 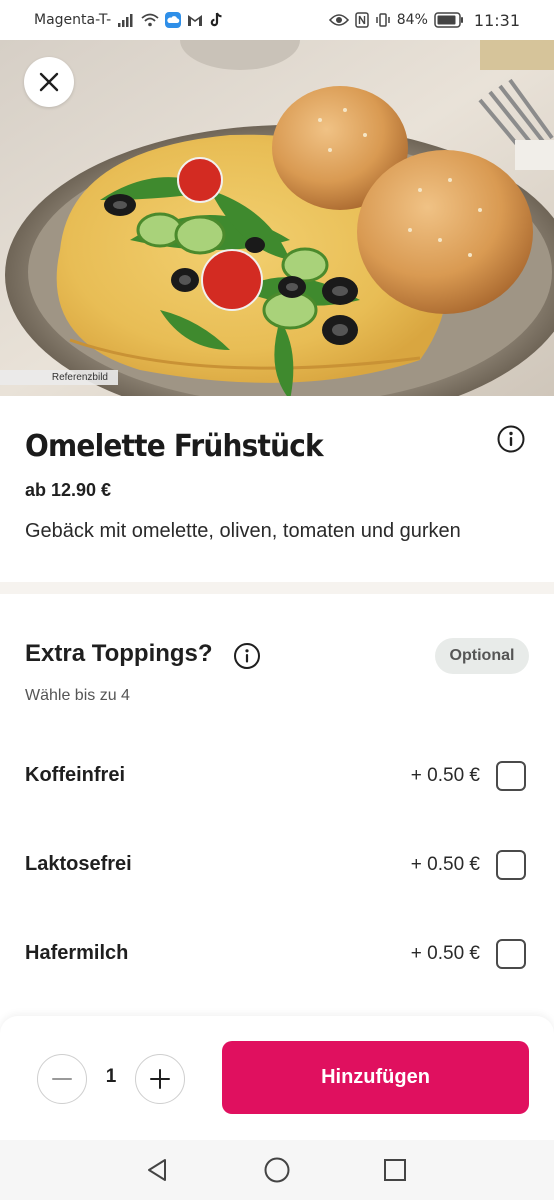 I want to click on option-name: Laktosefrei, so click(x=78, y=864).